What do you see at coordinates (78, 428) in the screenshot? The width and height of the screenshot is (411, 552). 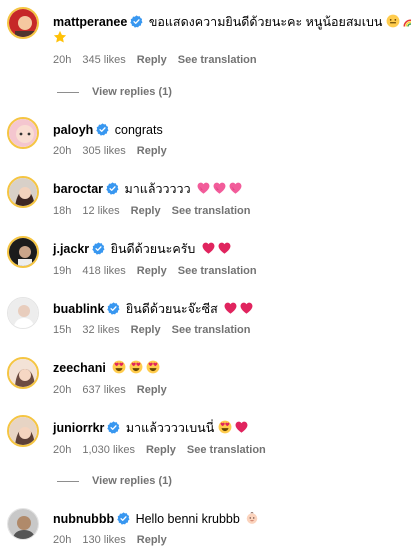 I see `comment-username: juniorrkr` at bounding box center [78, 428].